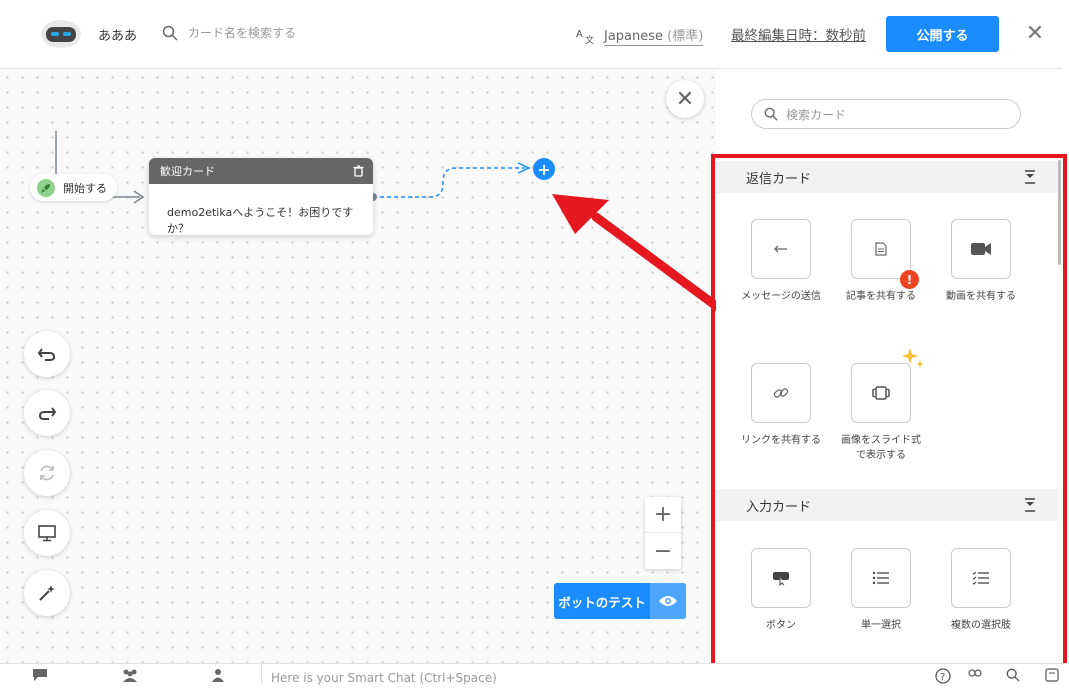 The image size is (1069, 692). I want to click on start-node: 開始する, so click(73, 187).